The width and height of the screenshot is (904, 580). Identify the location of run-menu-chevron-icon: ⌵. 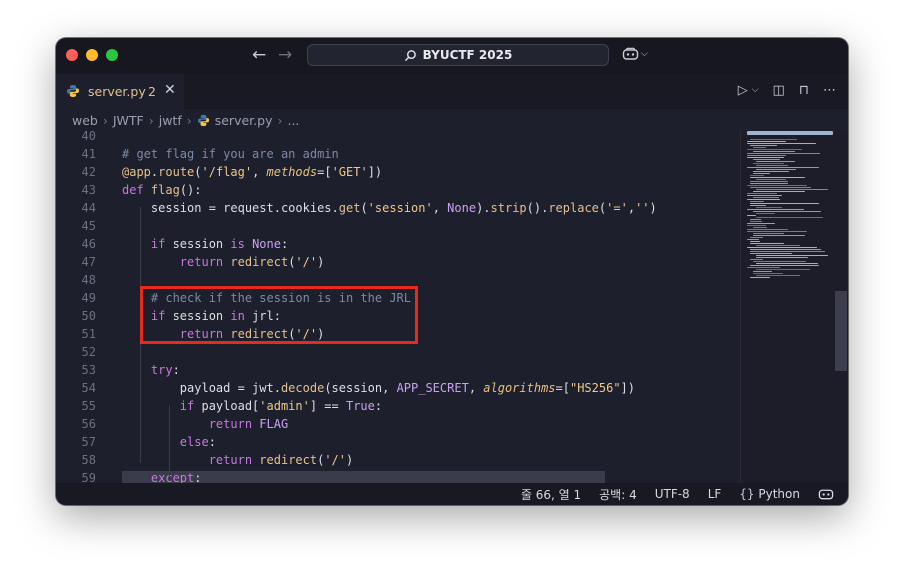
(755, 90).